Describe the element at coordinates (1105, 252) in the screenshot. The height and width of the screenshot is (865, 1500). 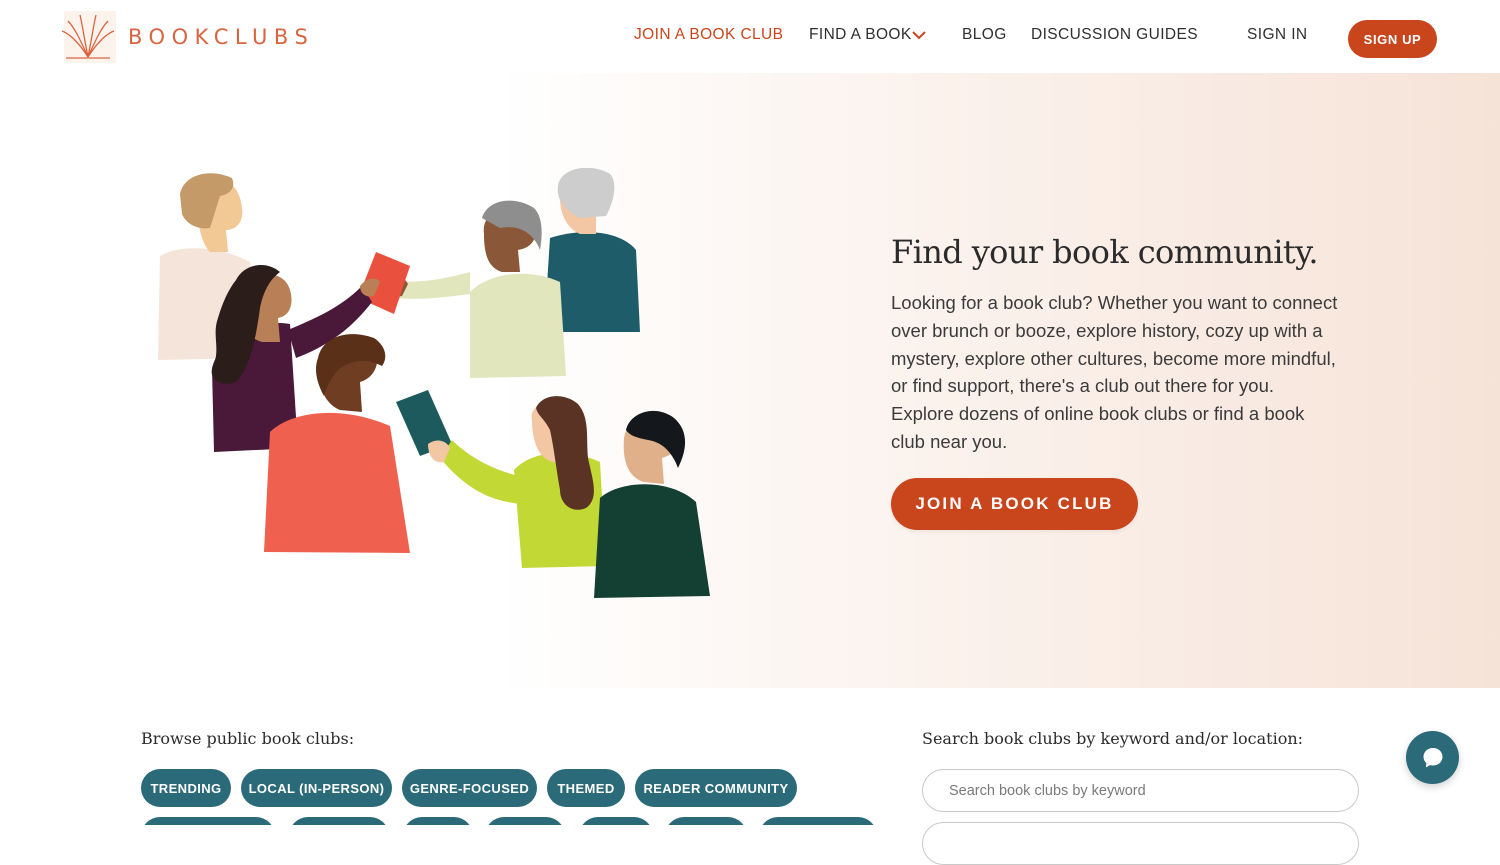
I see `hero-title: Find your book community.` at that location.